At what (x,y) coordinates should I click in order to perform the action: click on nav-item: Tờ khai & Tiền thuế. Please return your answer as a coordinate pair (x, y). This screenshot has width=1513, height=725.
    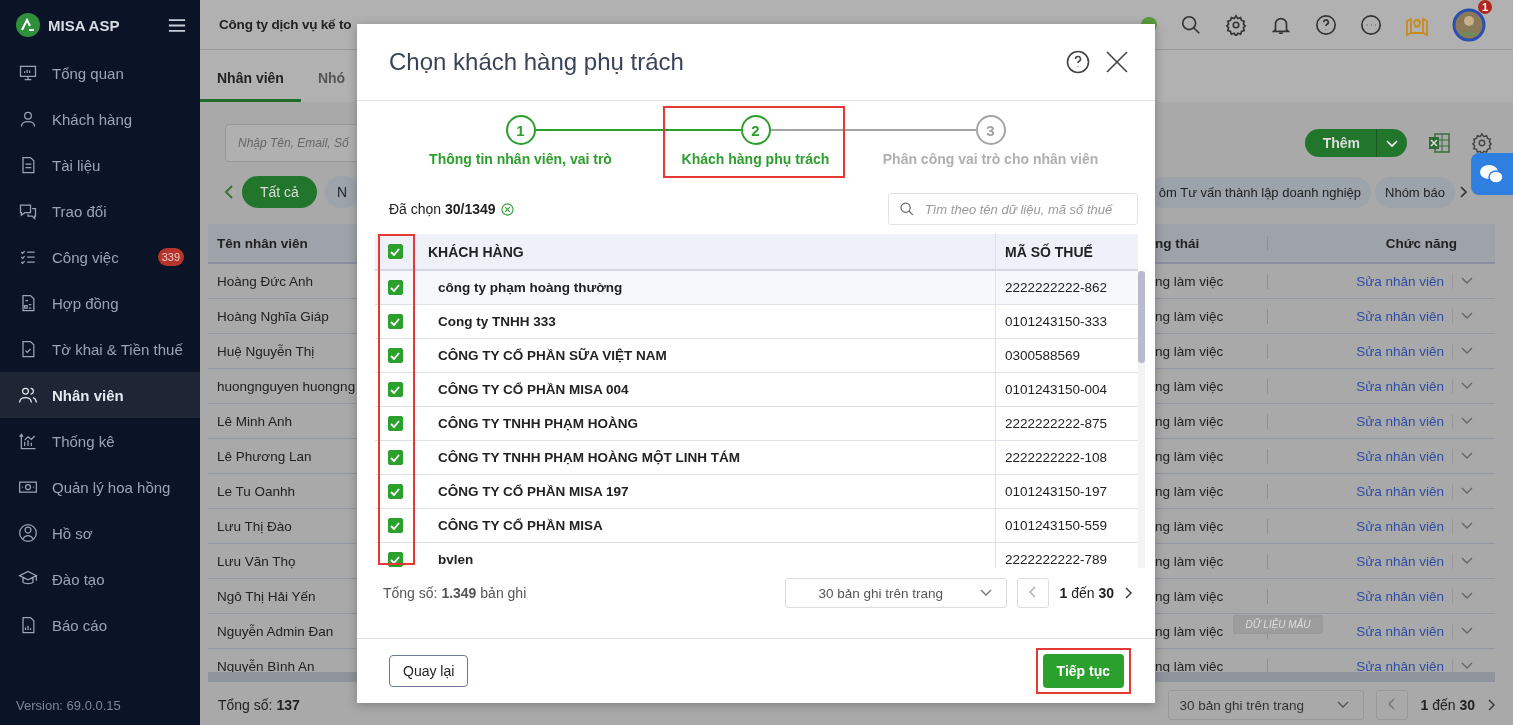
    Looking at the image, I should click on (100, 349).